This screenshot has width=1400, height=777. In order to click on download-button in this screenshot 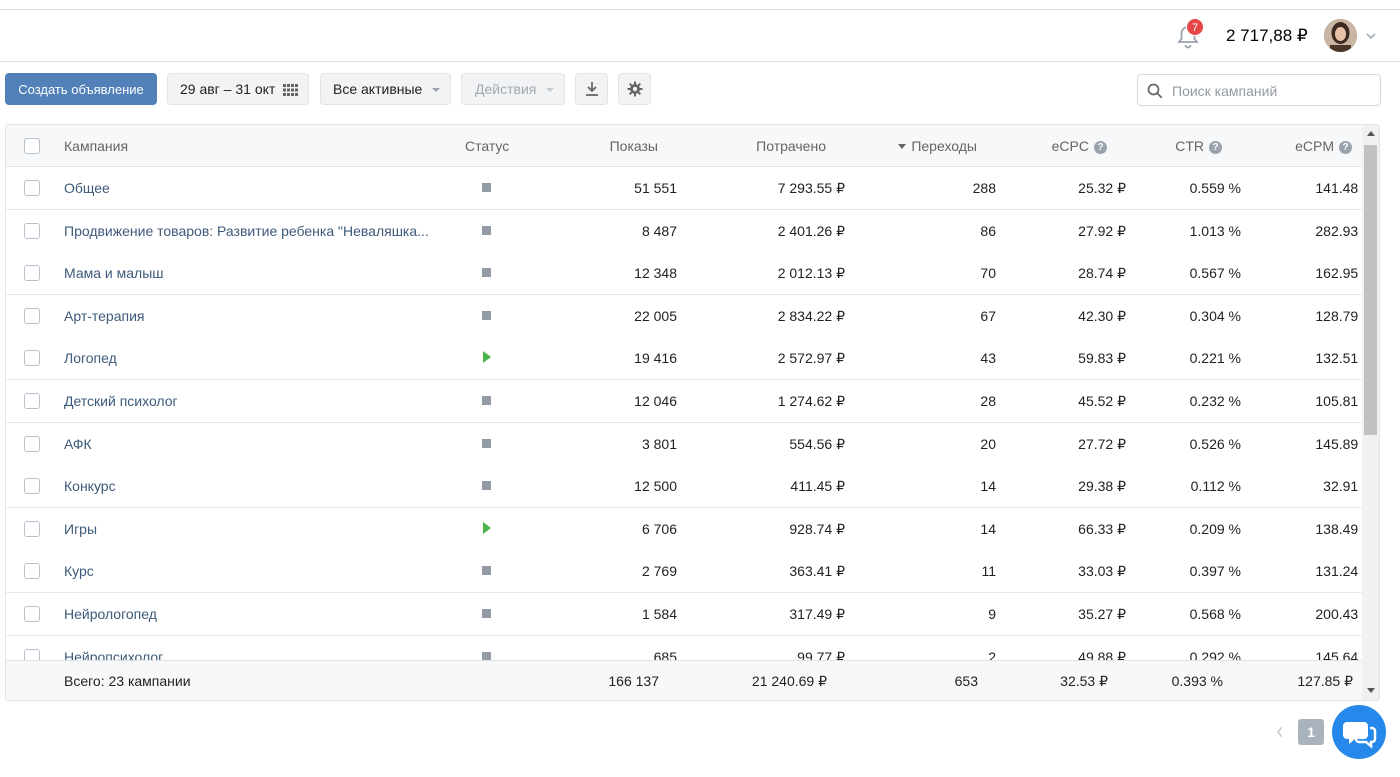, I will do `click(591, 89)`.